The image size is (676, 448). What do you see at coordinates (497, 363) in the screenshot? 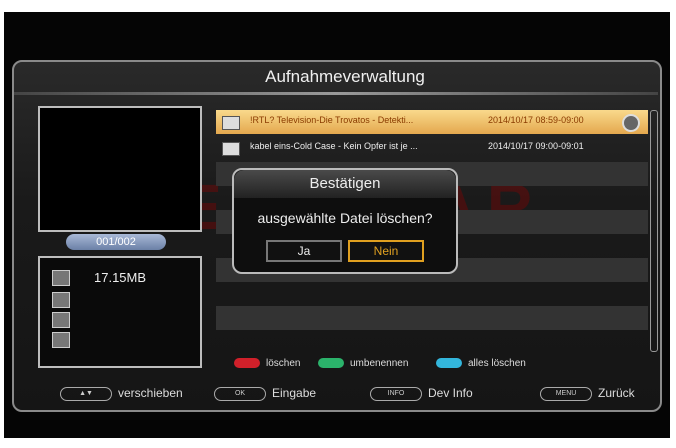
I see `legend-blue-label: alles löschen` at bounding box center [497, 363].